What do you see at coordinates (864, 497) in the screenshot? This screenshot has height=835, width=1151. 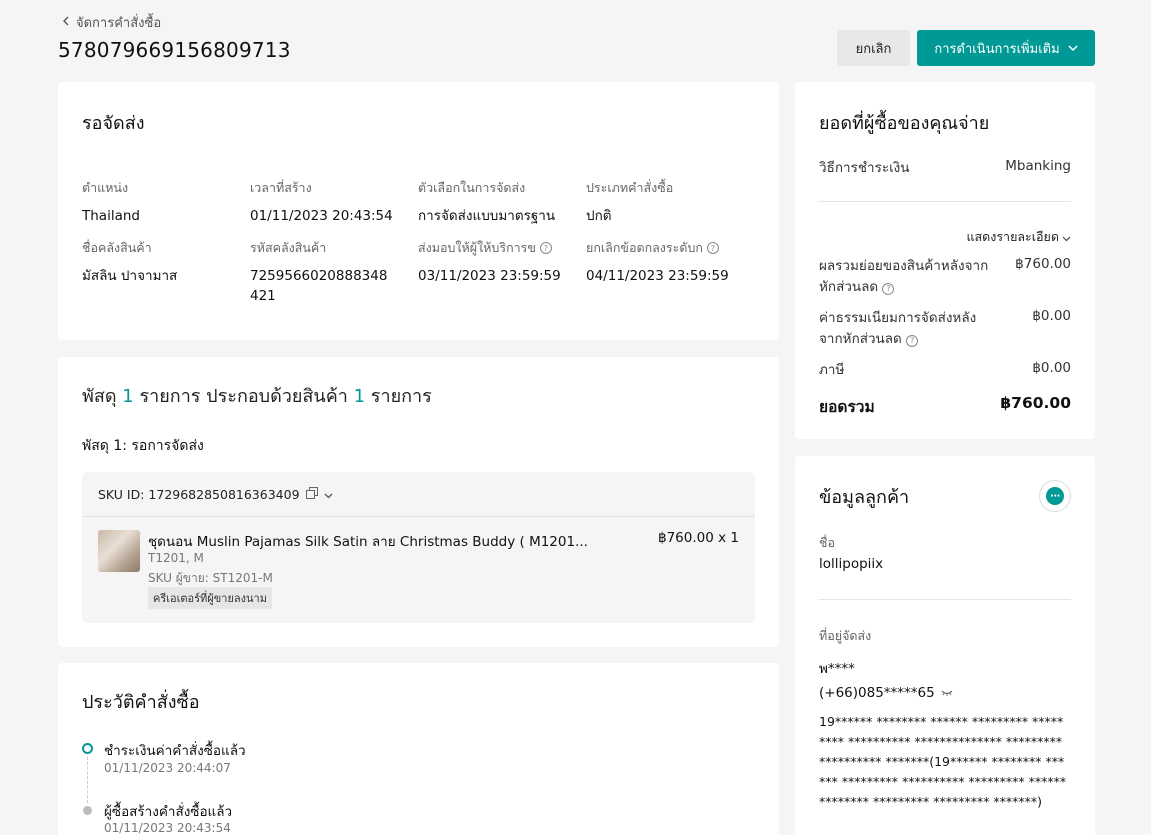 I see `customer-title: ข้อมูลลูกค้า` at bounding box center [864, 497].